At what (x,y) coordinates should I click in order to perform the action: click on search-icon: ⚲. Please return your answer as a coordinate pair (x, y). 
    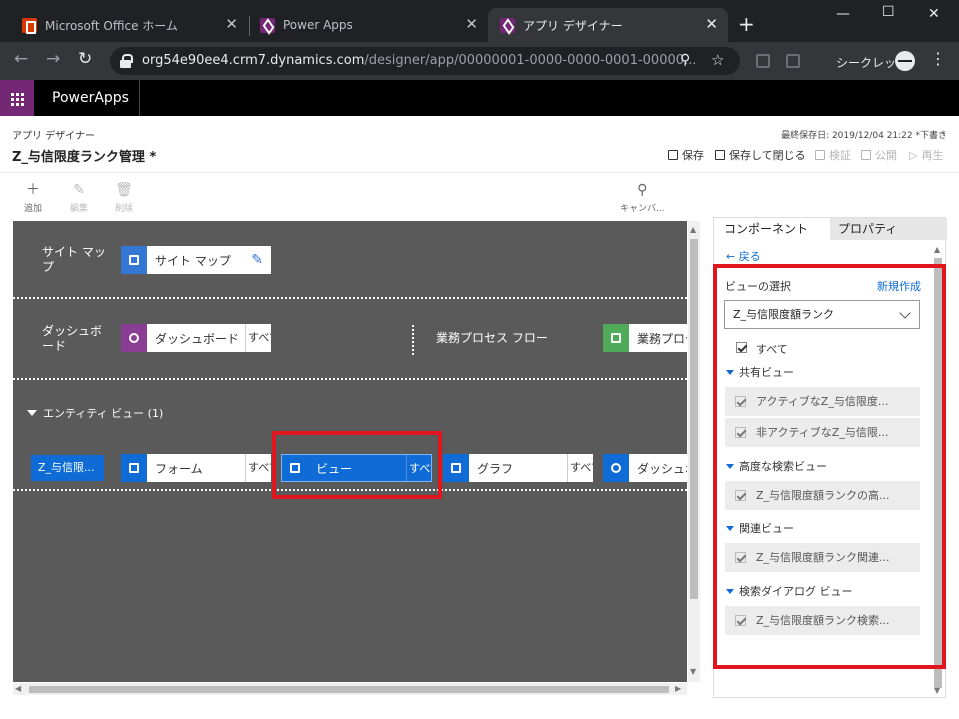
    Looking at the image, I should click on (642, 190).